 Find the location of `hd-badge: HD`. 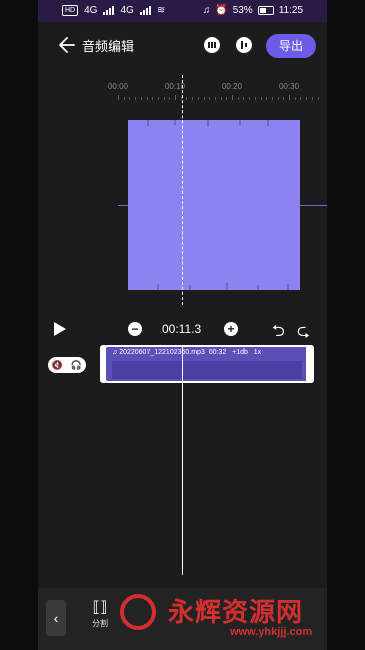

hd-badge: HD is located at coordinates (70, 10).